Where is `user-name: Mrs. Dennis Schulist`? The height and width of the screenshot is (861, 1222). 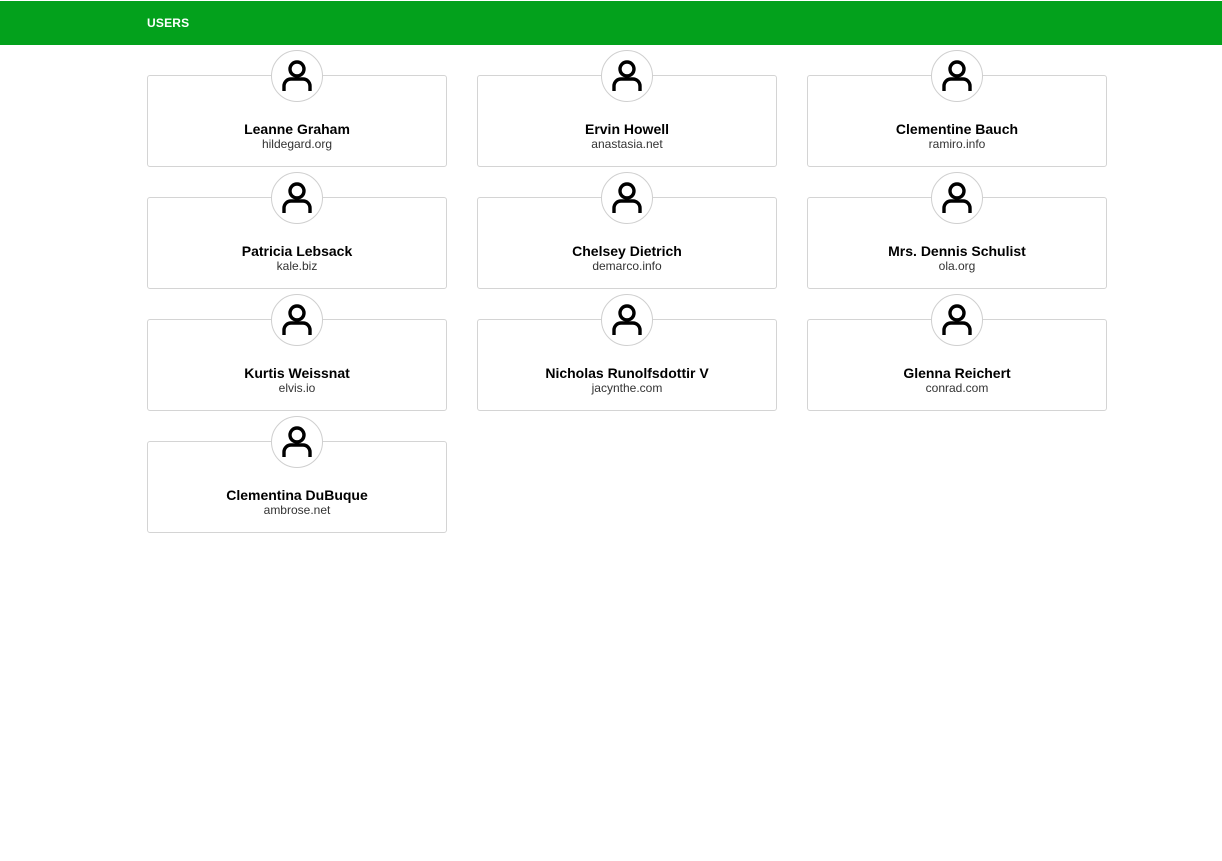
user-name: Mrs. Dennis Schulist is located at coordinates (957, 251).